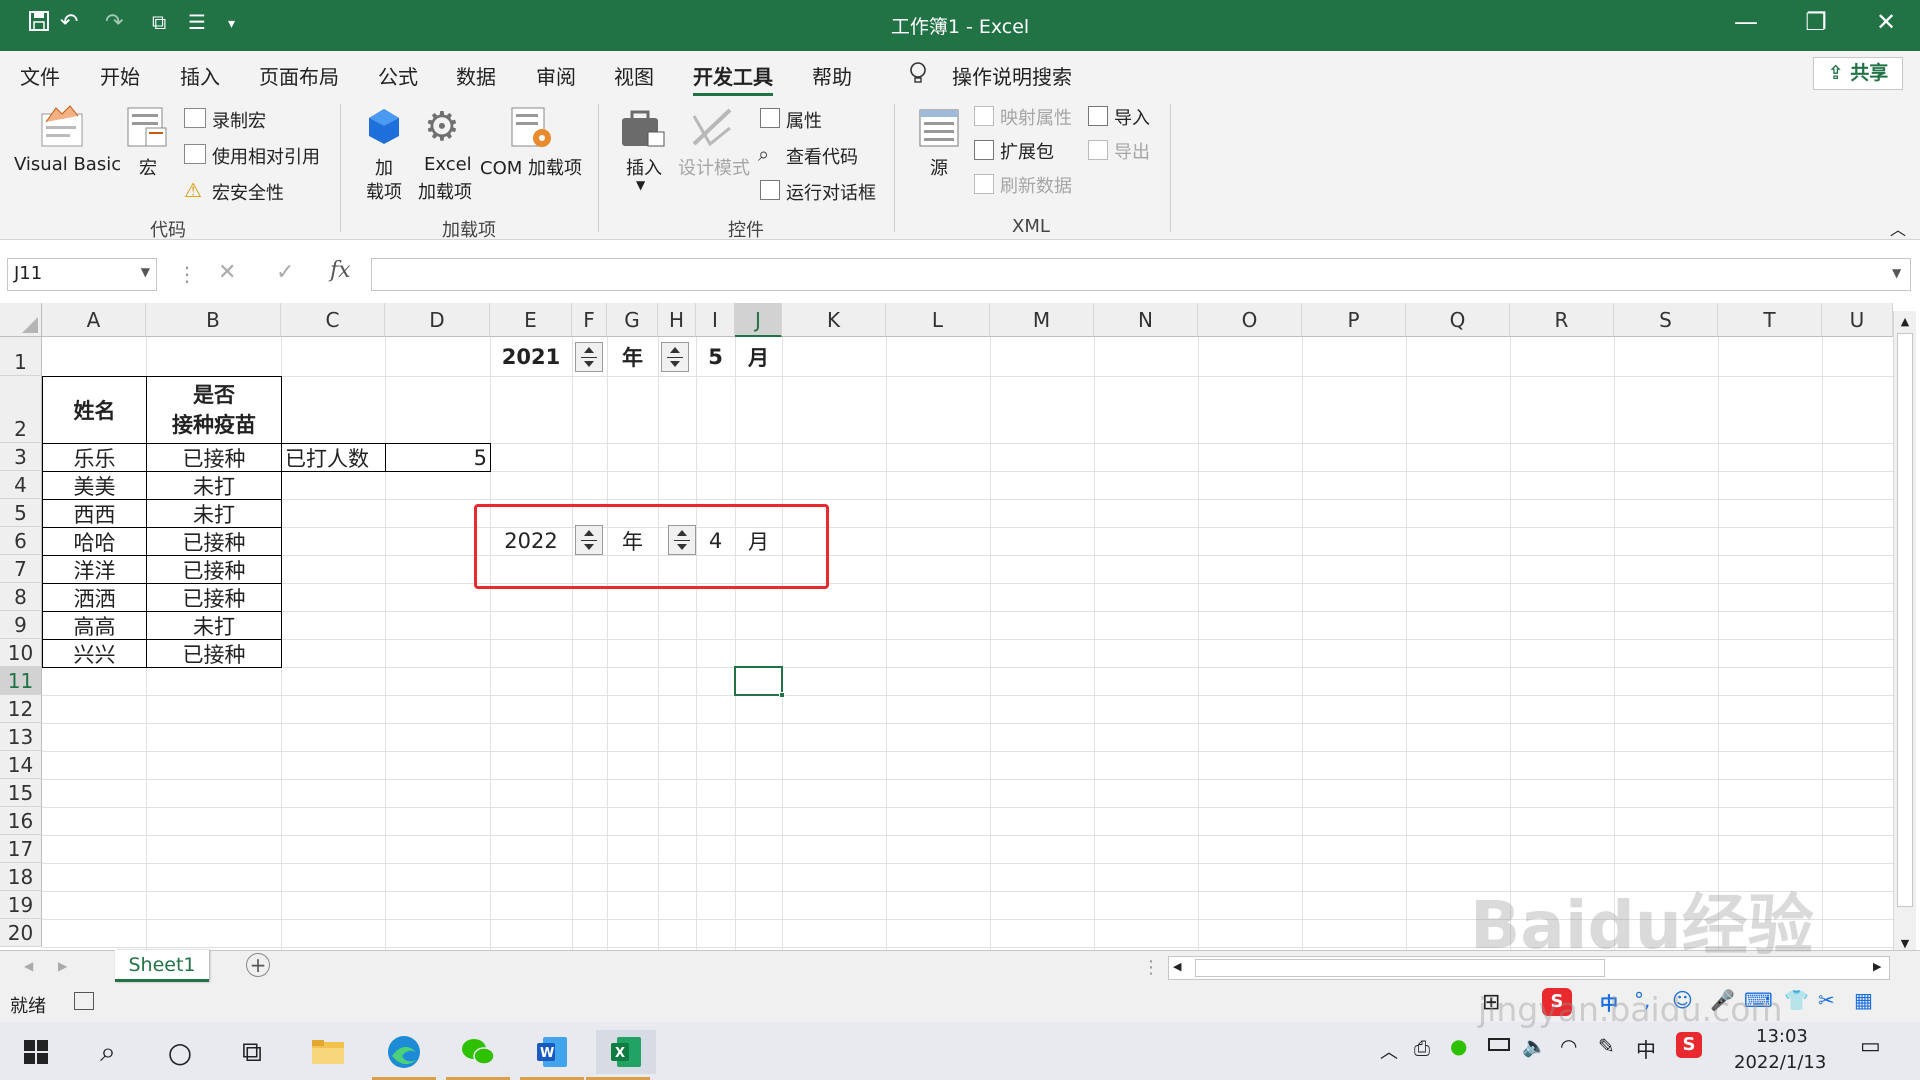  Describe the element at coordinates (340, 270) in the screenshot. I see `insert-function-icon: fx` at that location.